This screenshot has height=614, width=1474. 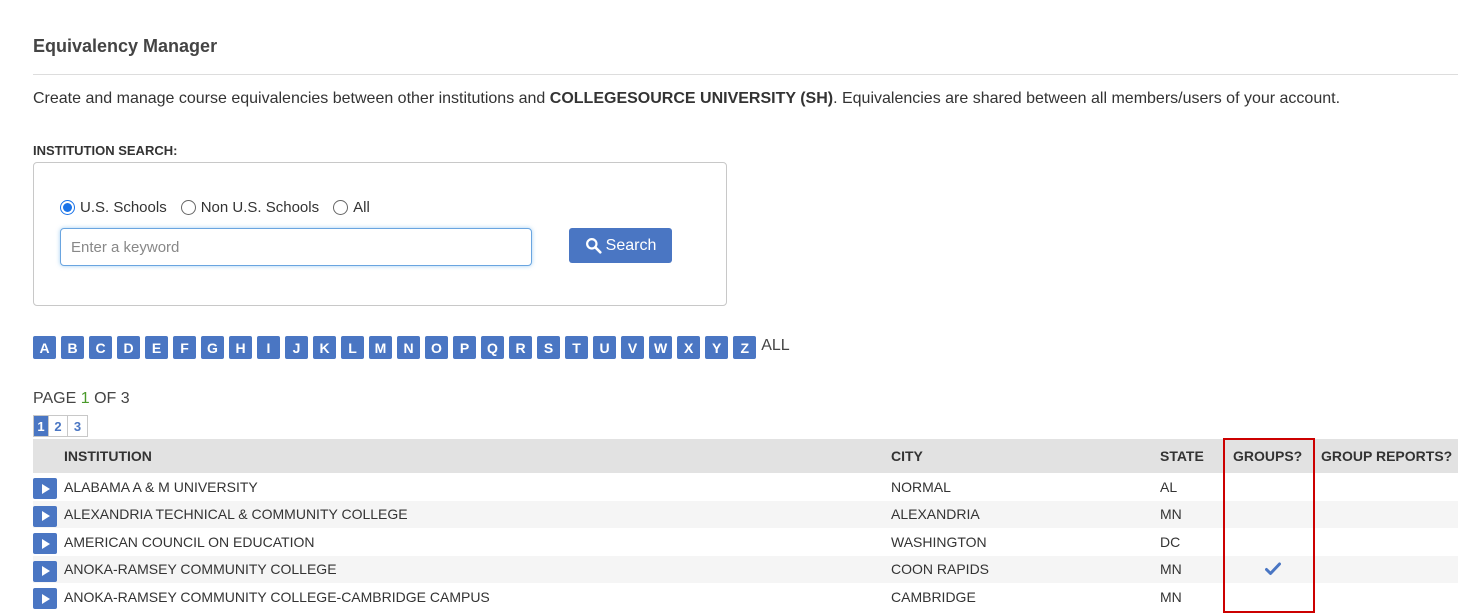 I want to click on letter-x: X, so click(x=689, y=347).